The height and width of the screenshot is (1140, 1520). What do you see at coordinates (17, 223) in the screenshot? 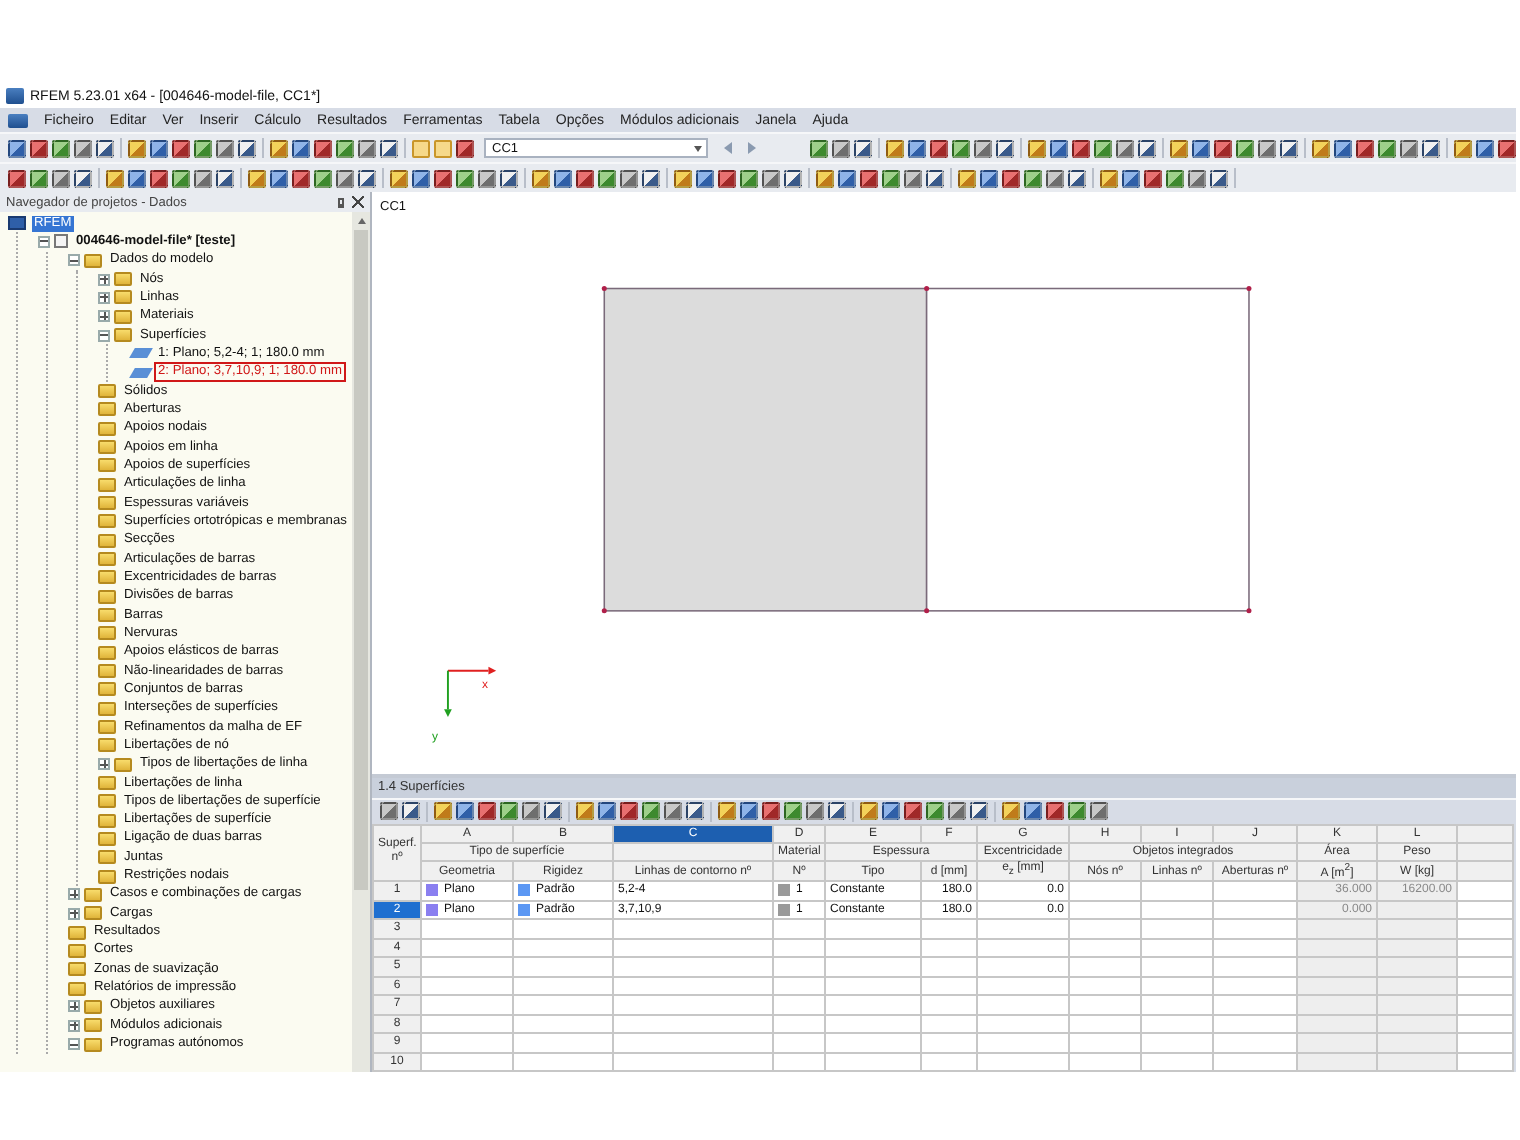
I see `app-icon` at bounding box center [17, 223].